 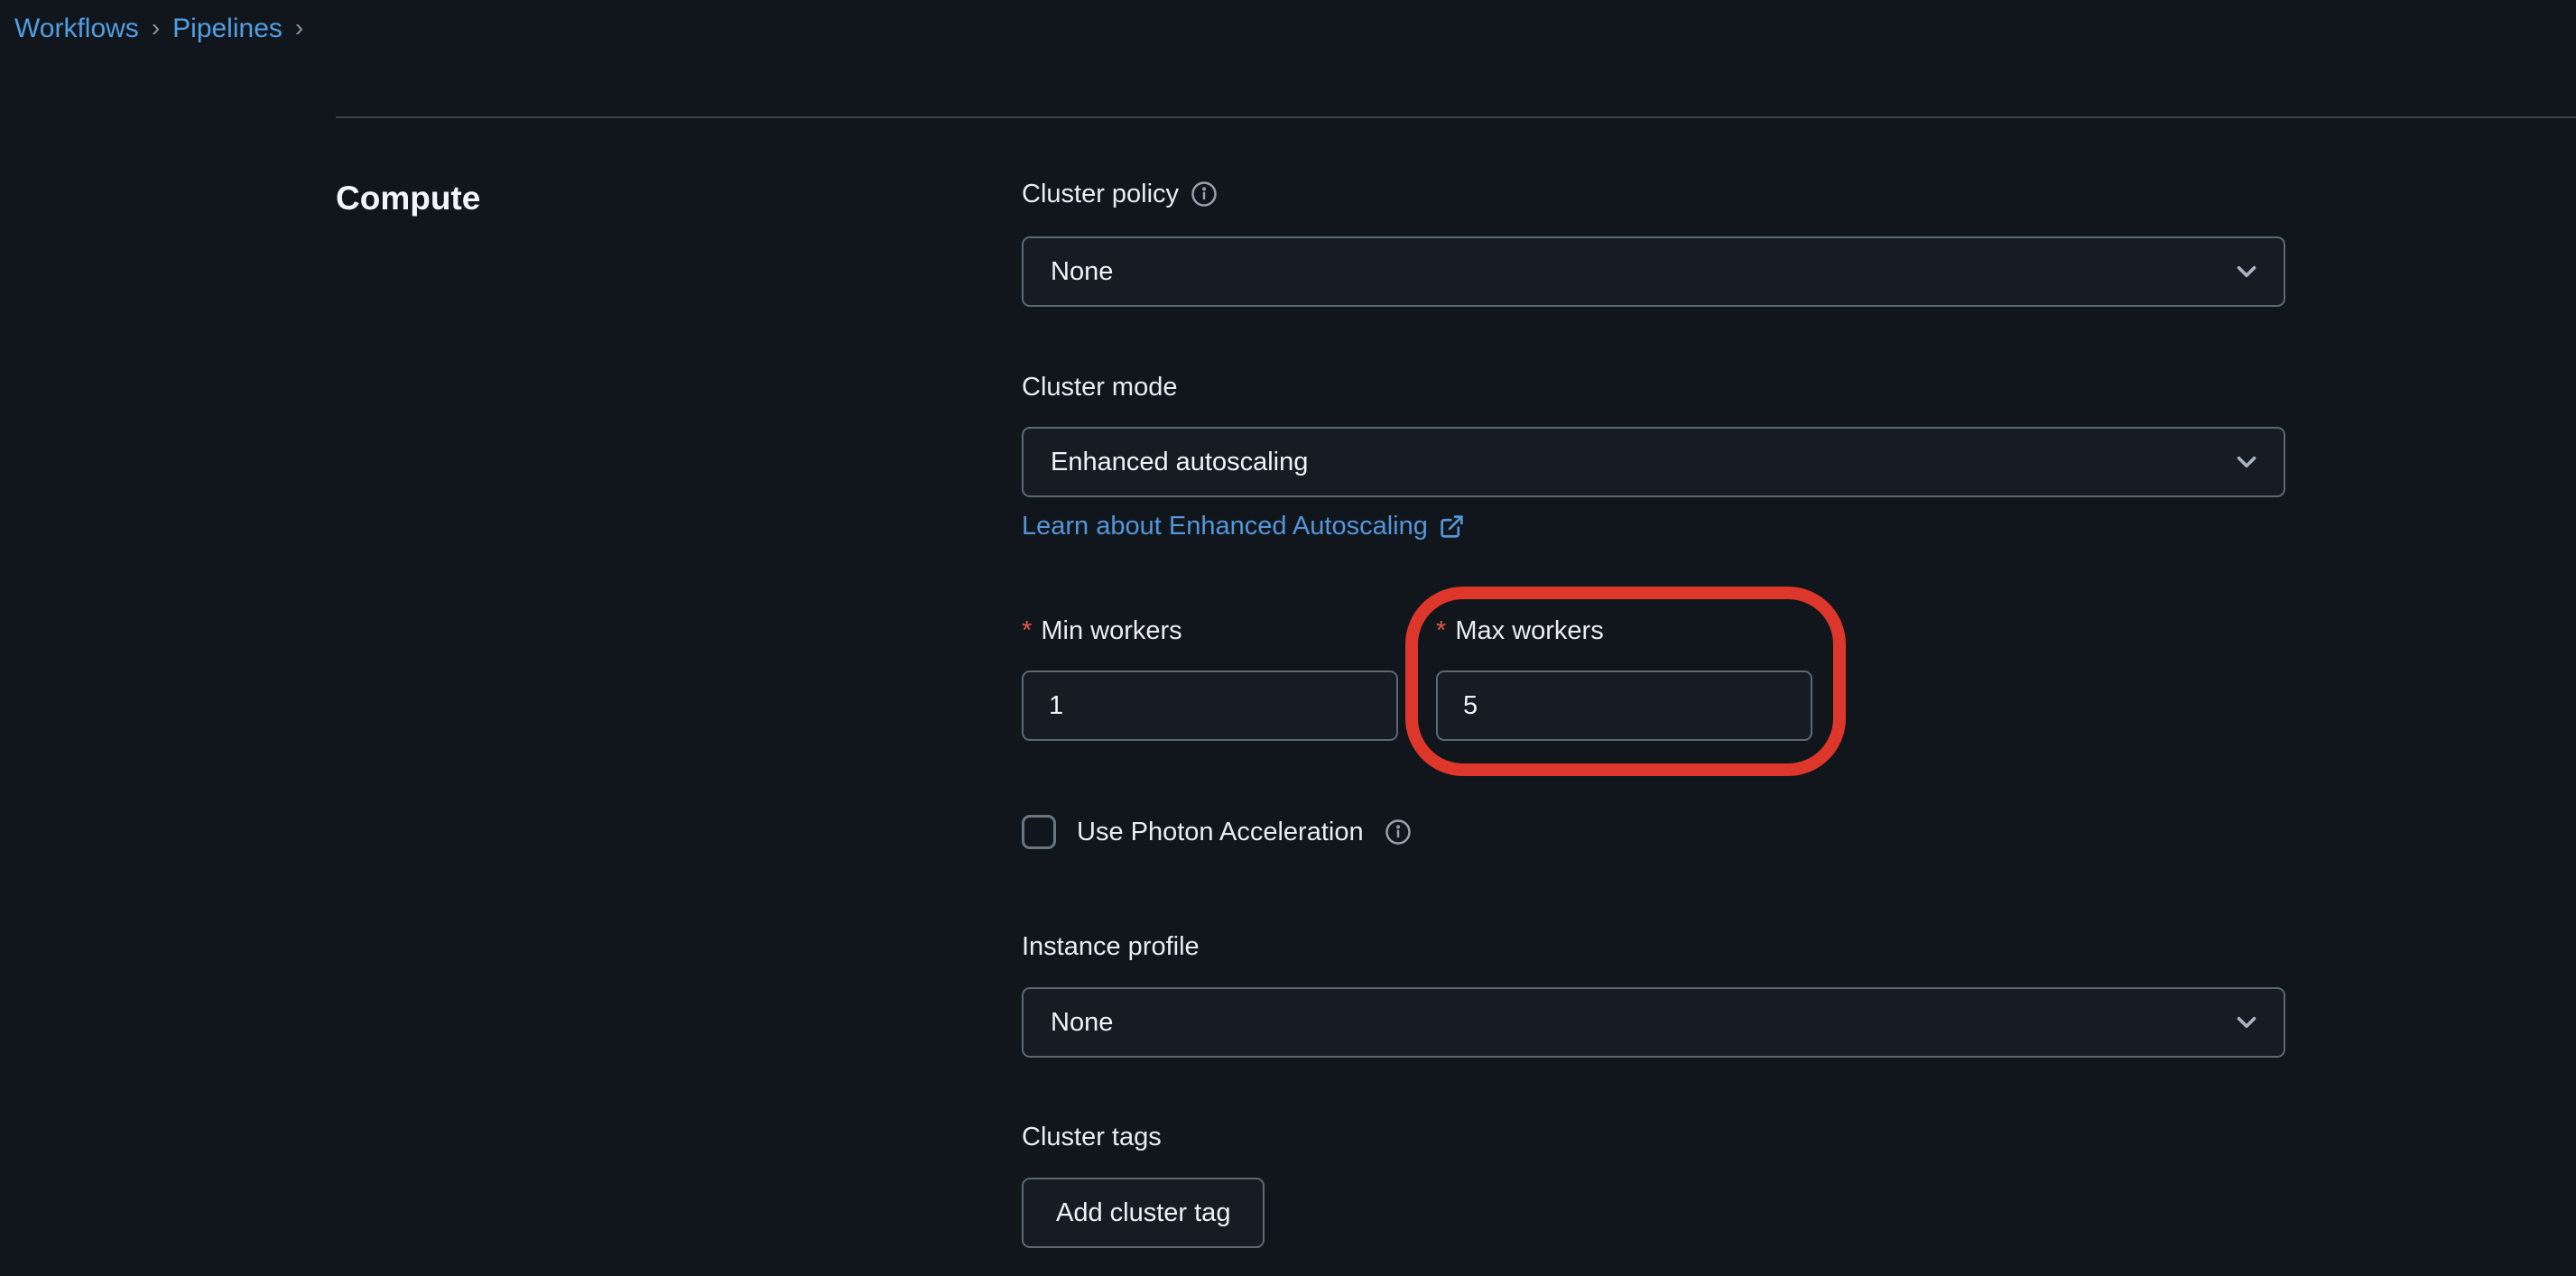 What do you see at coordinates (76, 29) in the screenshot?
I see `breadcrumb-workflows: Workflows` at bounding box center [76, 29].